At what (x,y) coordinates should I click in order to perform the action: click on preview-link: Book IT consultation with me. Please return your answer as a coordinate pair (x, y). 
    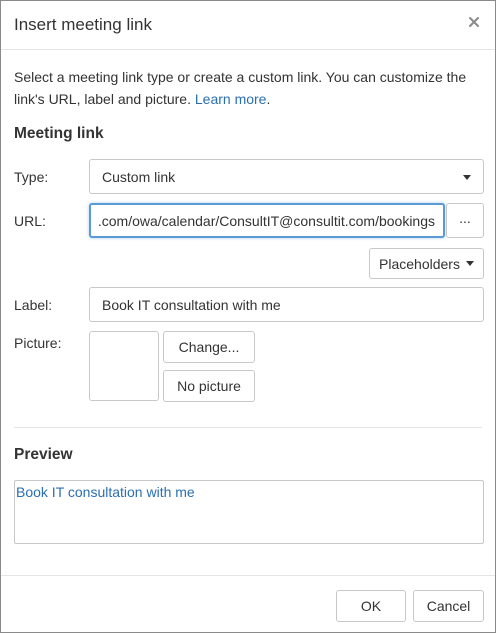
    Looking at the image, I should click on (105, 492).